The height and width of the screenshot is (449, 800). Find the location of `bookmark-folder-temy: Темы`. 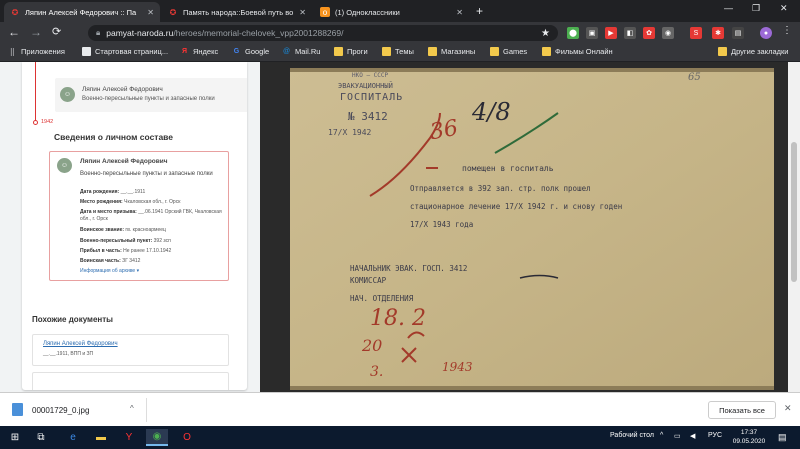

bookmark-folder-temy: Темы is located at coordinates (398, 51).